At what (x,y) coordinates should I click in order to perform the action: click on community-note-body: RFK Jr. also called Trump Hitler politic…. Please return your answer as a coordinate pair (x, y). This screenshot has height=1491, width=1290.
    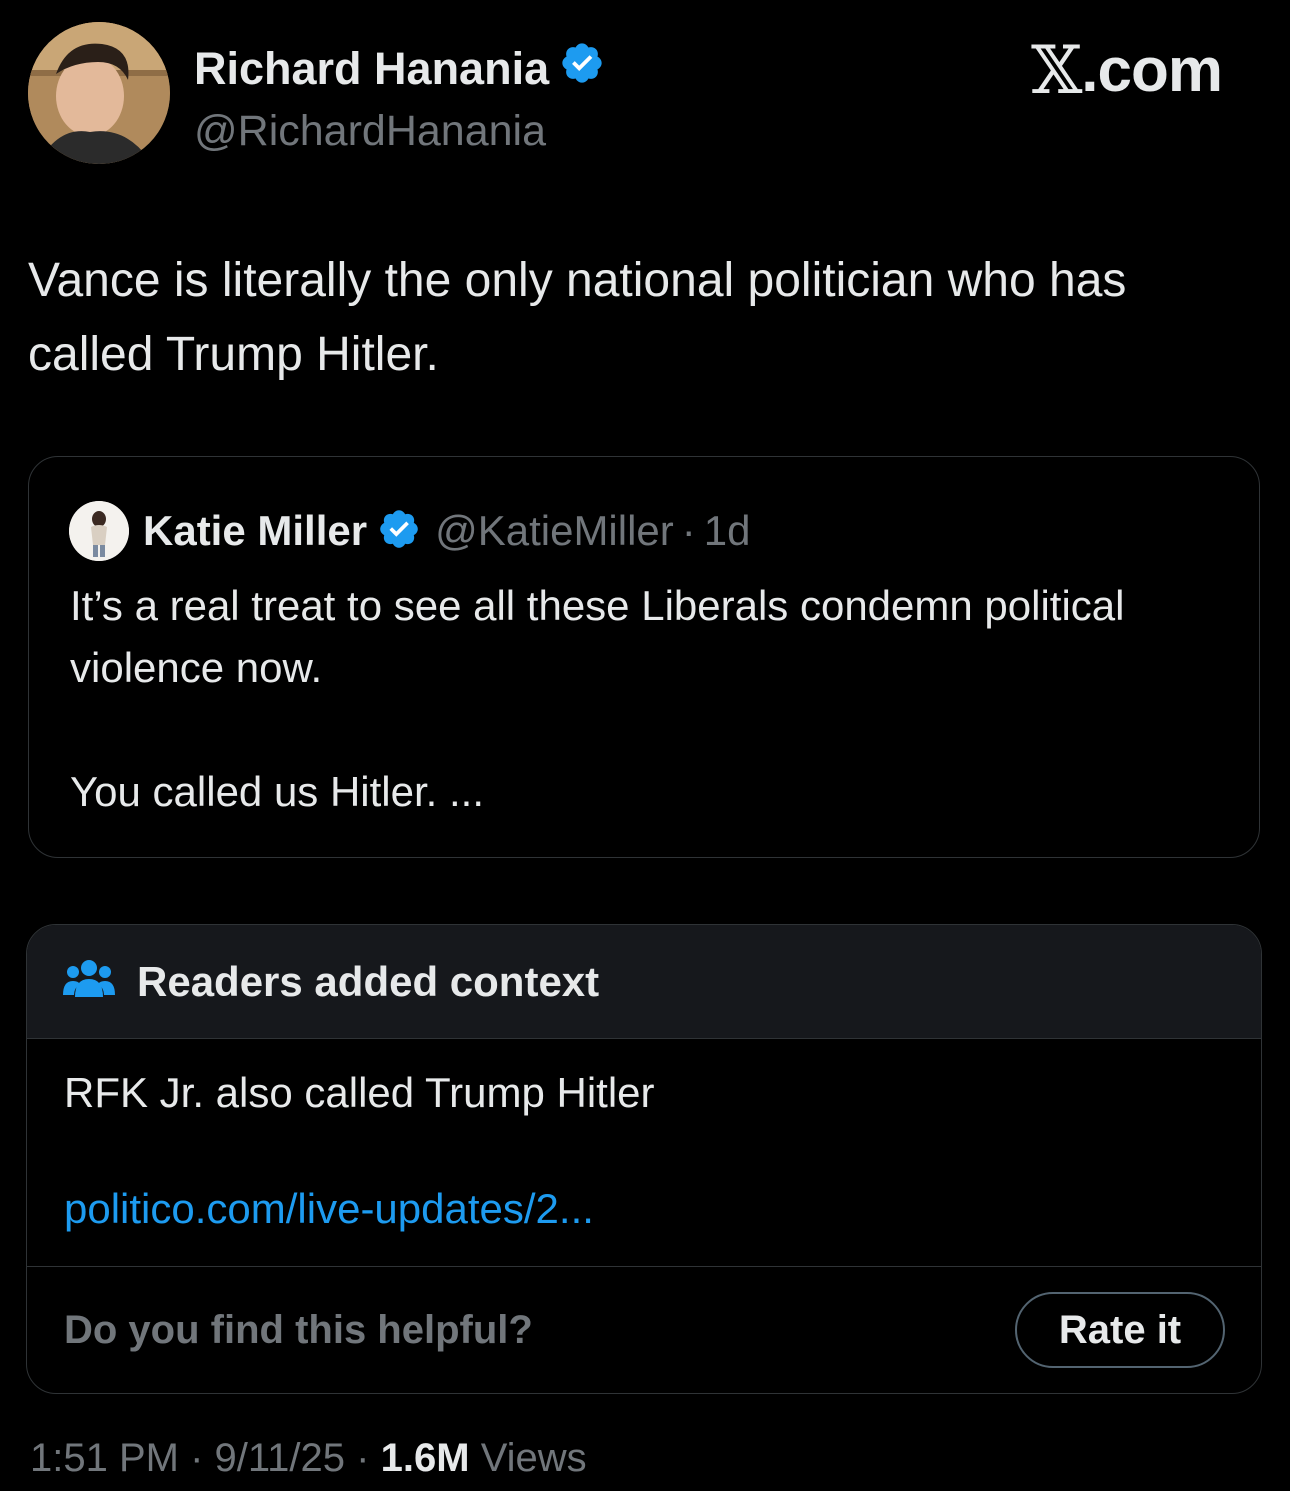
    Looking at the image, I should click on (644, 1153).